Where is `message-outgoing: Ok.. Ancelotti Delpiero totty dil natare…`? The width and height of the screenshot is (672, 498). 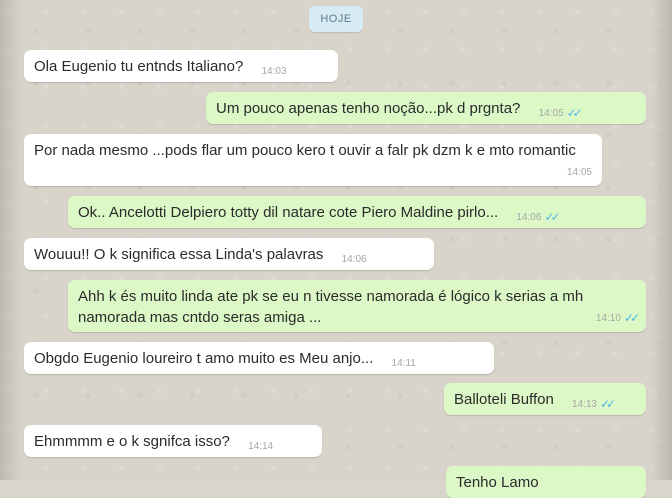
message-outgoing: Ok.. Ancelotti Delpiero totty dil natare… is located at coordinates (357, 212).